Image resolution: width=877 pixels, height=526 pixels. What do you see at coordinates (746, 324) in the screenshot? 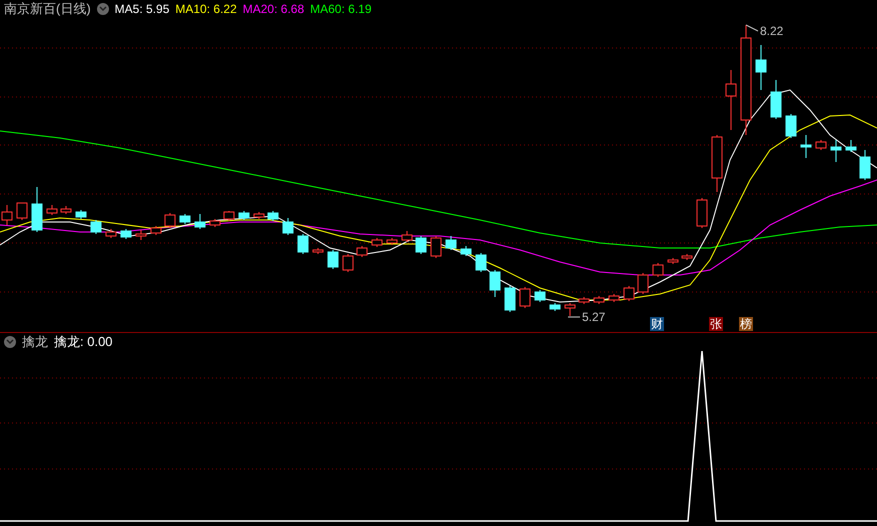
I see `event-tag: 榜` at bounding box center [746, 324].